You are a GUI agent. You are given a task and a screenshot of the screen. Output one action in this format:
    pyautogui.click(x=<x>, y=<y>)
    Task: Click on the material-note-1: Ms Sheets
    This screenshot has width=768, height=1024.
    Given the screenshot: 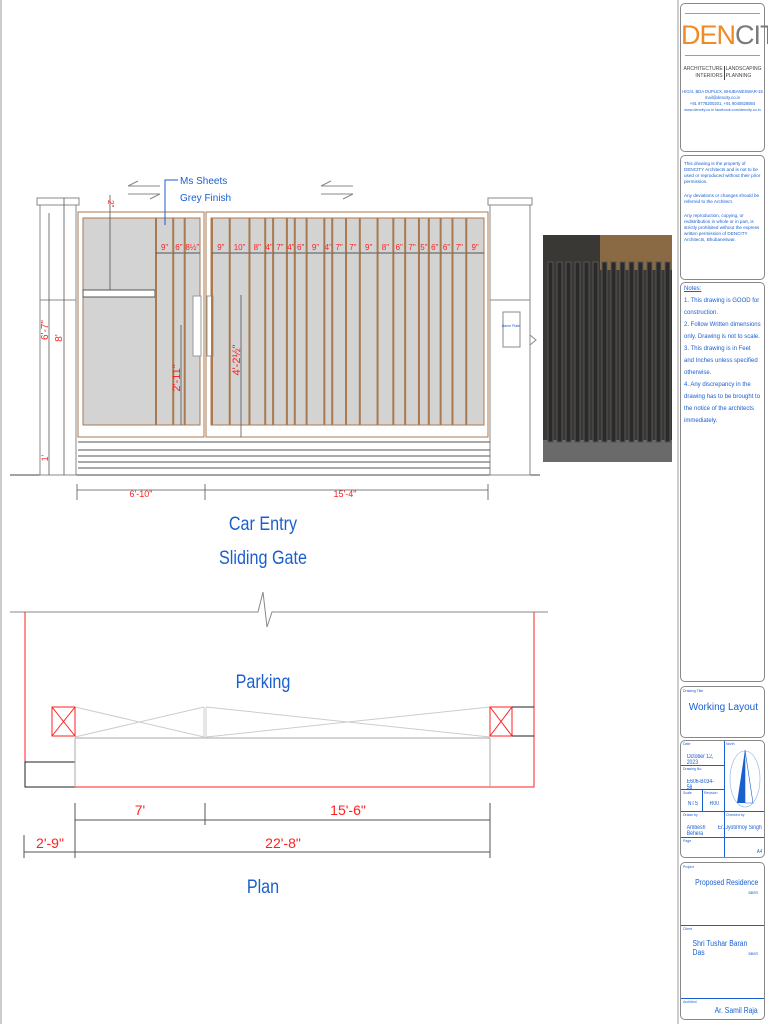 What is the action you would take?
    pyautogui.click(x=203, y=181)
    